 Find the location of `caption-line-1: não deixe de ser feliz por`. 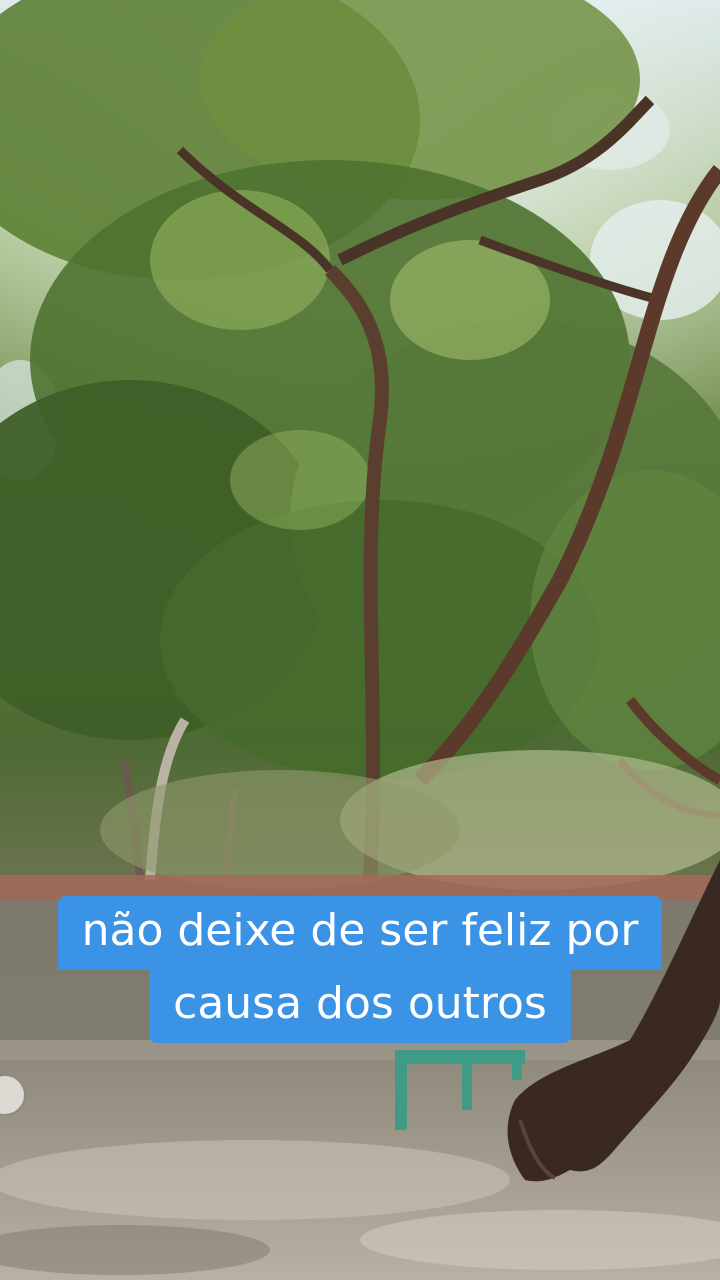

caption-line-1: não deixe de ser feliz por is located at coordinates (360, 933).